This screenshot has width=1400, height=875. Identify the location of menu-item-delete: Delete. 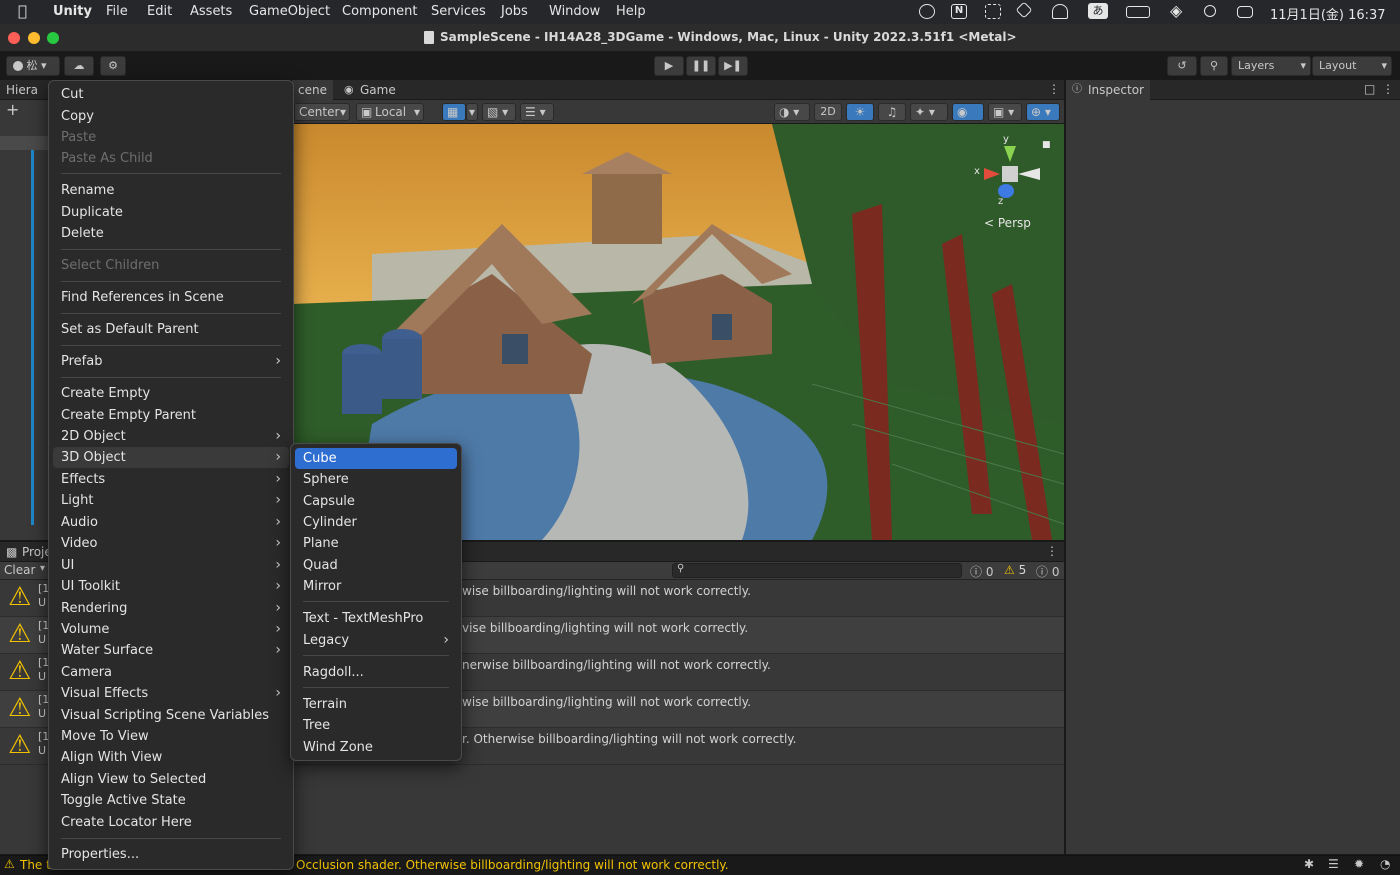
(171, 233).